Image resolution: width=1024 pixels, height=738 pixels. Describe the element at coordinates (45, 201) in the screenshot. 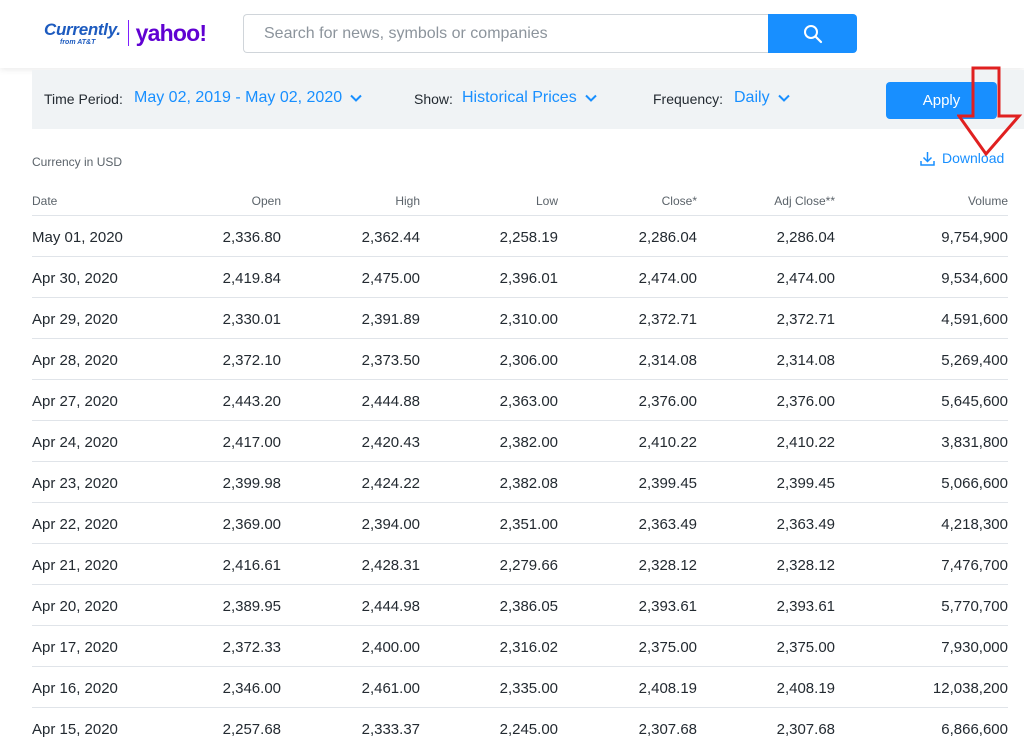

I see `column-header-date: Date` at that location.